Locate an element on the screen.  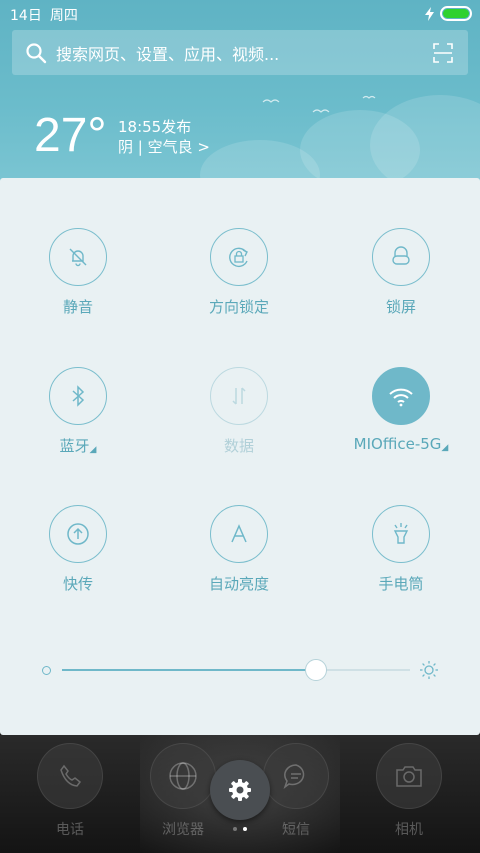
weather-publish-time: 18:55发布 is located at coordinates (155, 127).